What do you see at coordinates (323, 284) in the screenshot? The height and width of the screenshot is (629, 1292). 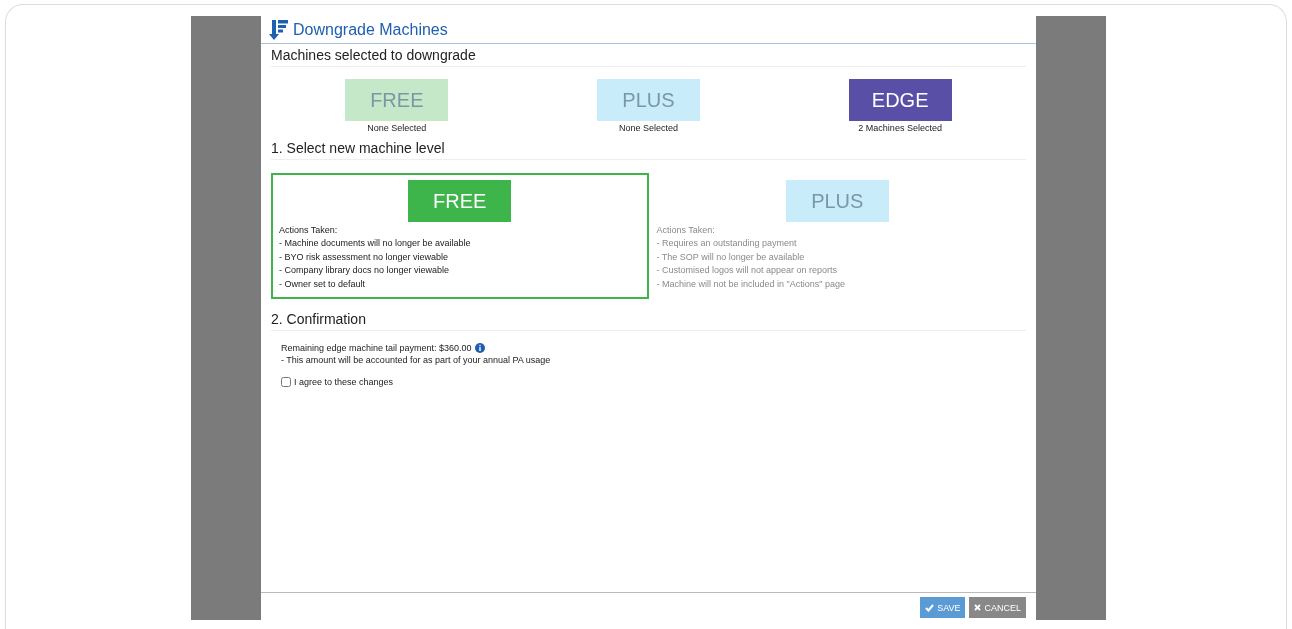 I see `action-item: - Owner set to default` at bounding box center [323, 284].